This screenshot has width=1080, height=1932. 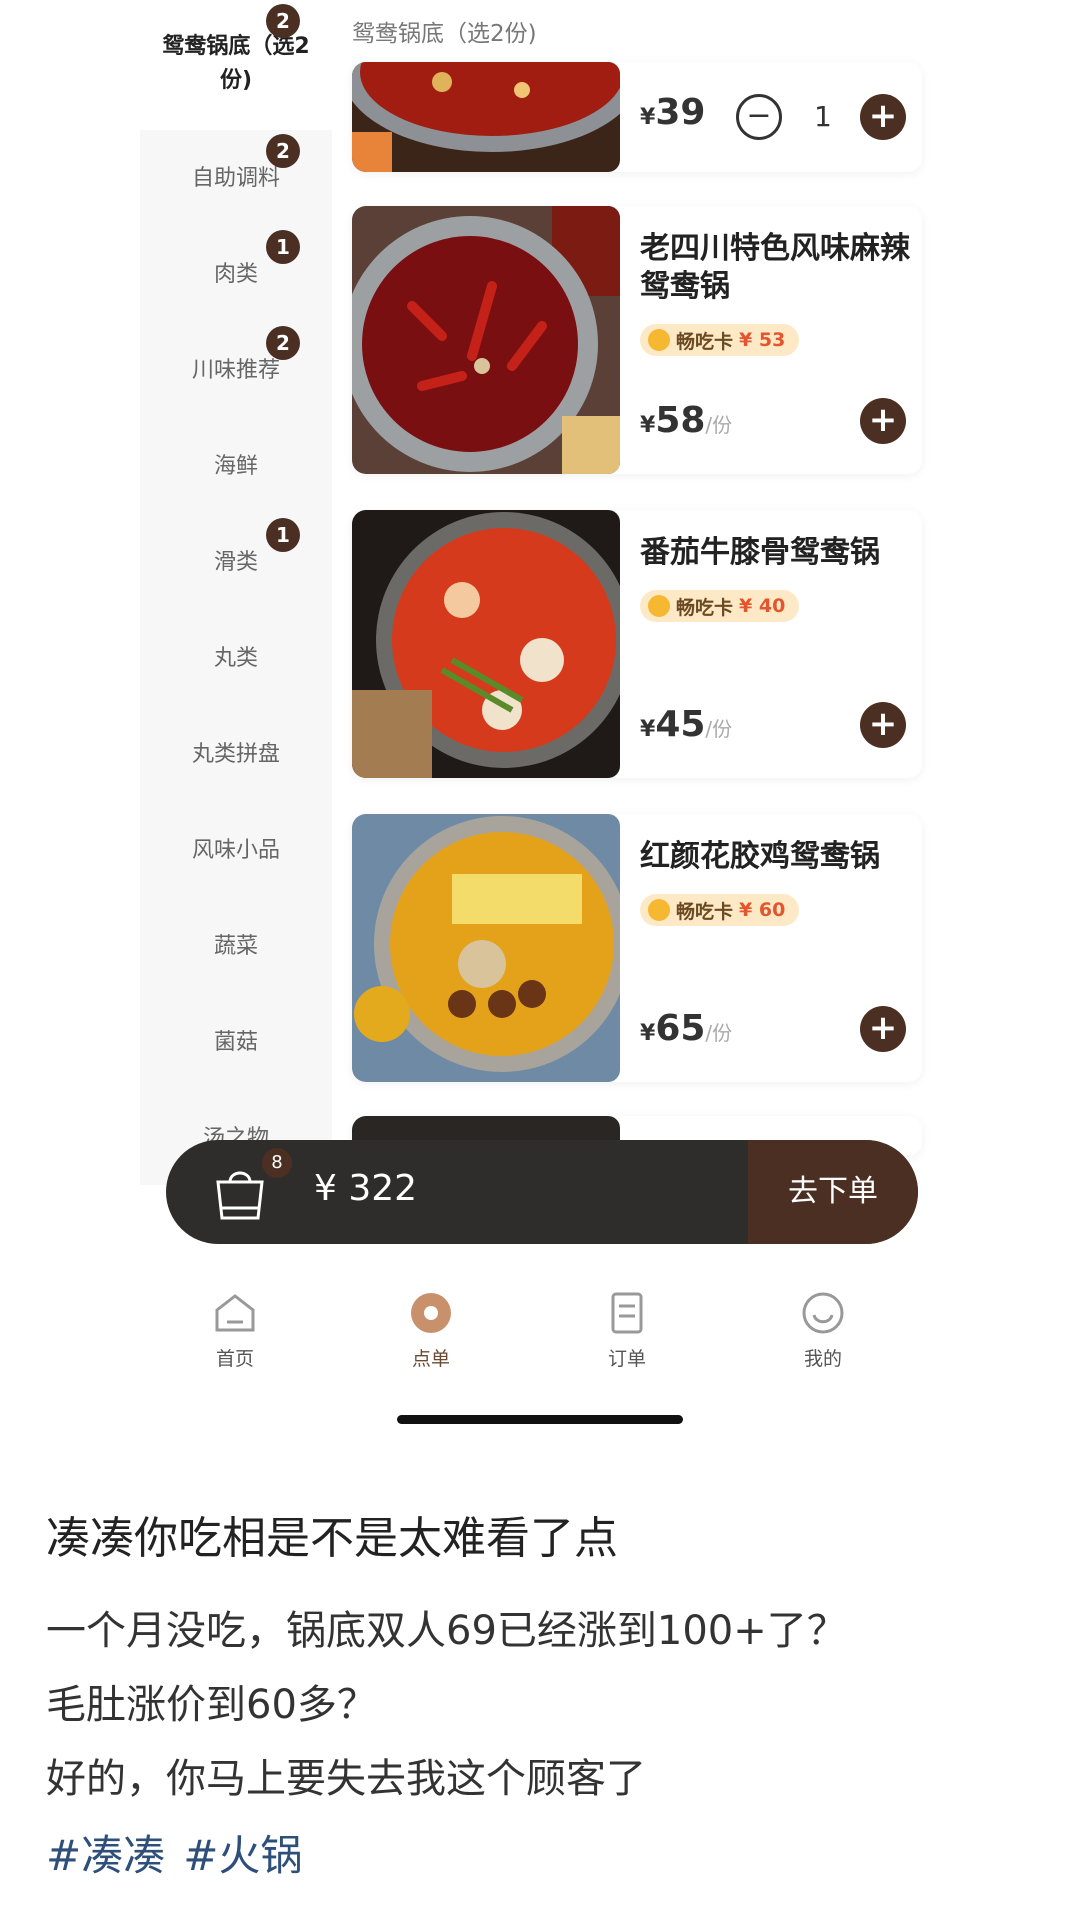 I want to click on tab-order: 点单, so click(x=431, y=1330).